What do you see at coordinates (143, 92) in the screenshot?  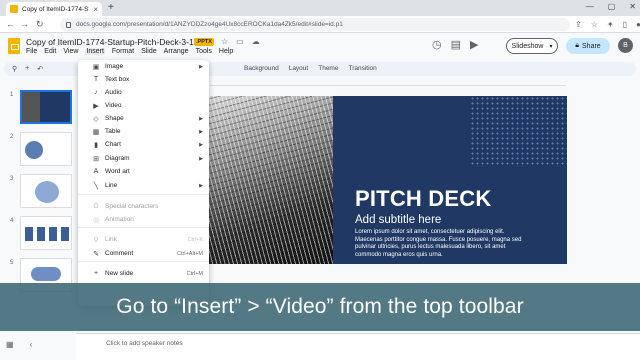 I see `insert-menu-item-audio: ♪ Audio` at bounding box center [143, 92].